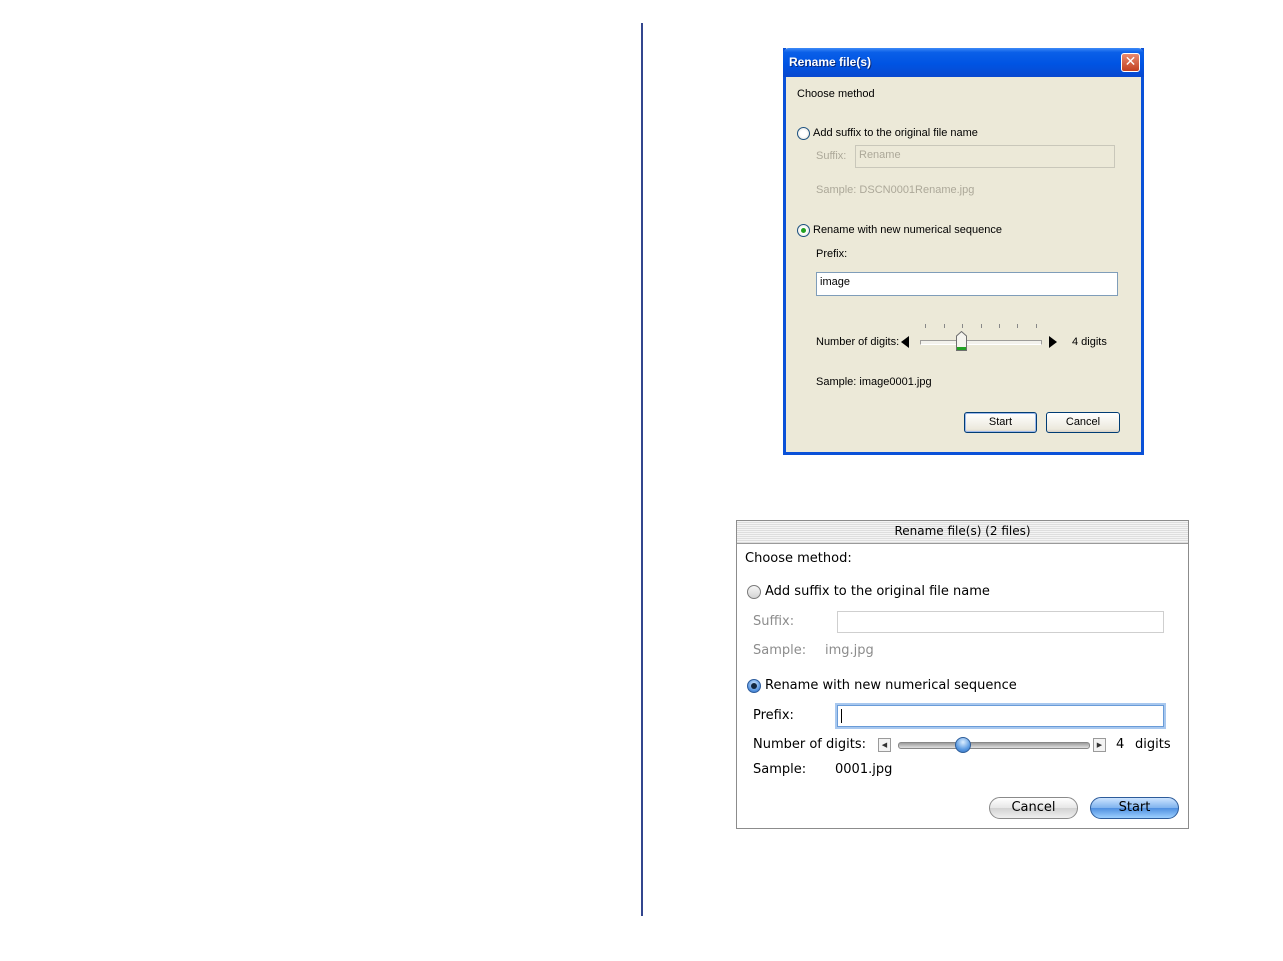  Describe the element at coordinates (994, 745) in the screenshot. I see `mac-digits-slider-track` at that location.